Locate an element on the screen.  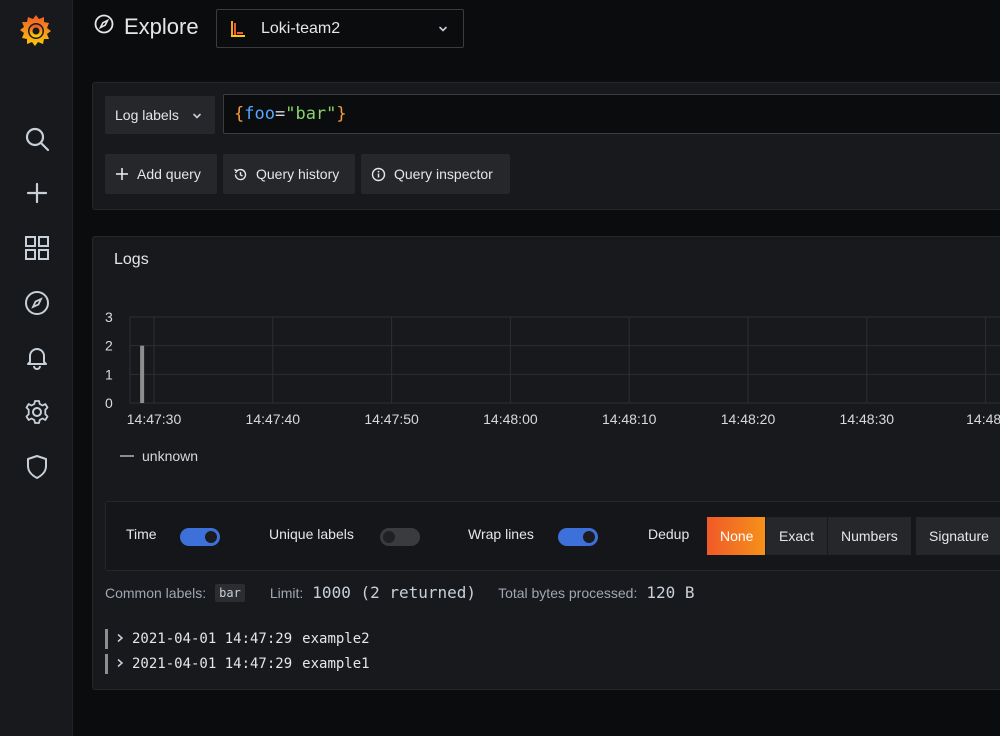
chart-legend: unknown is located at coordinates (159, 456).